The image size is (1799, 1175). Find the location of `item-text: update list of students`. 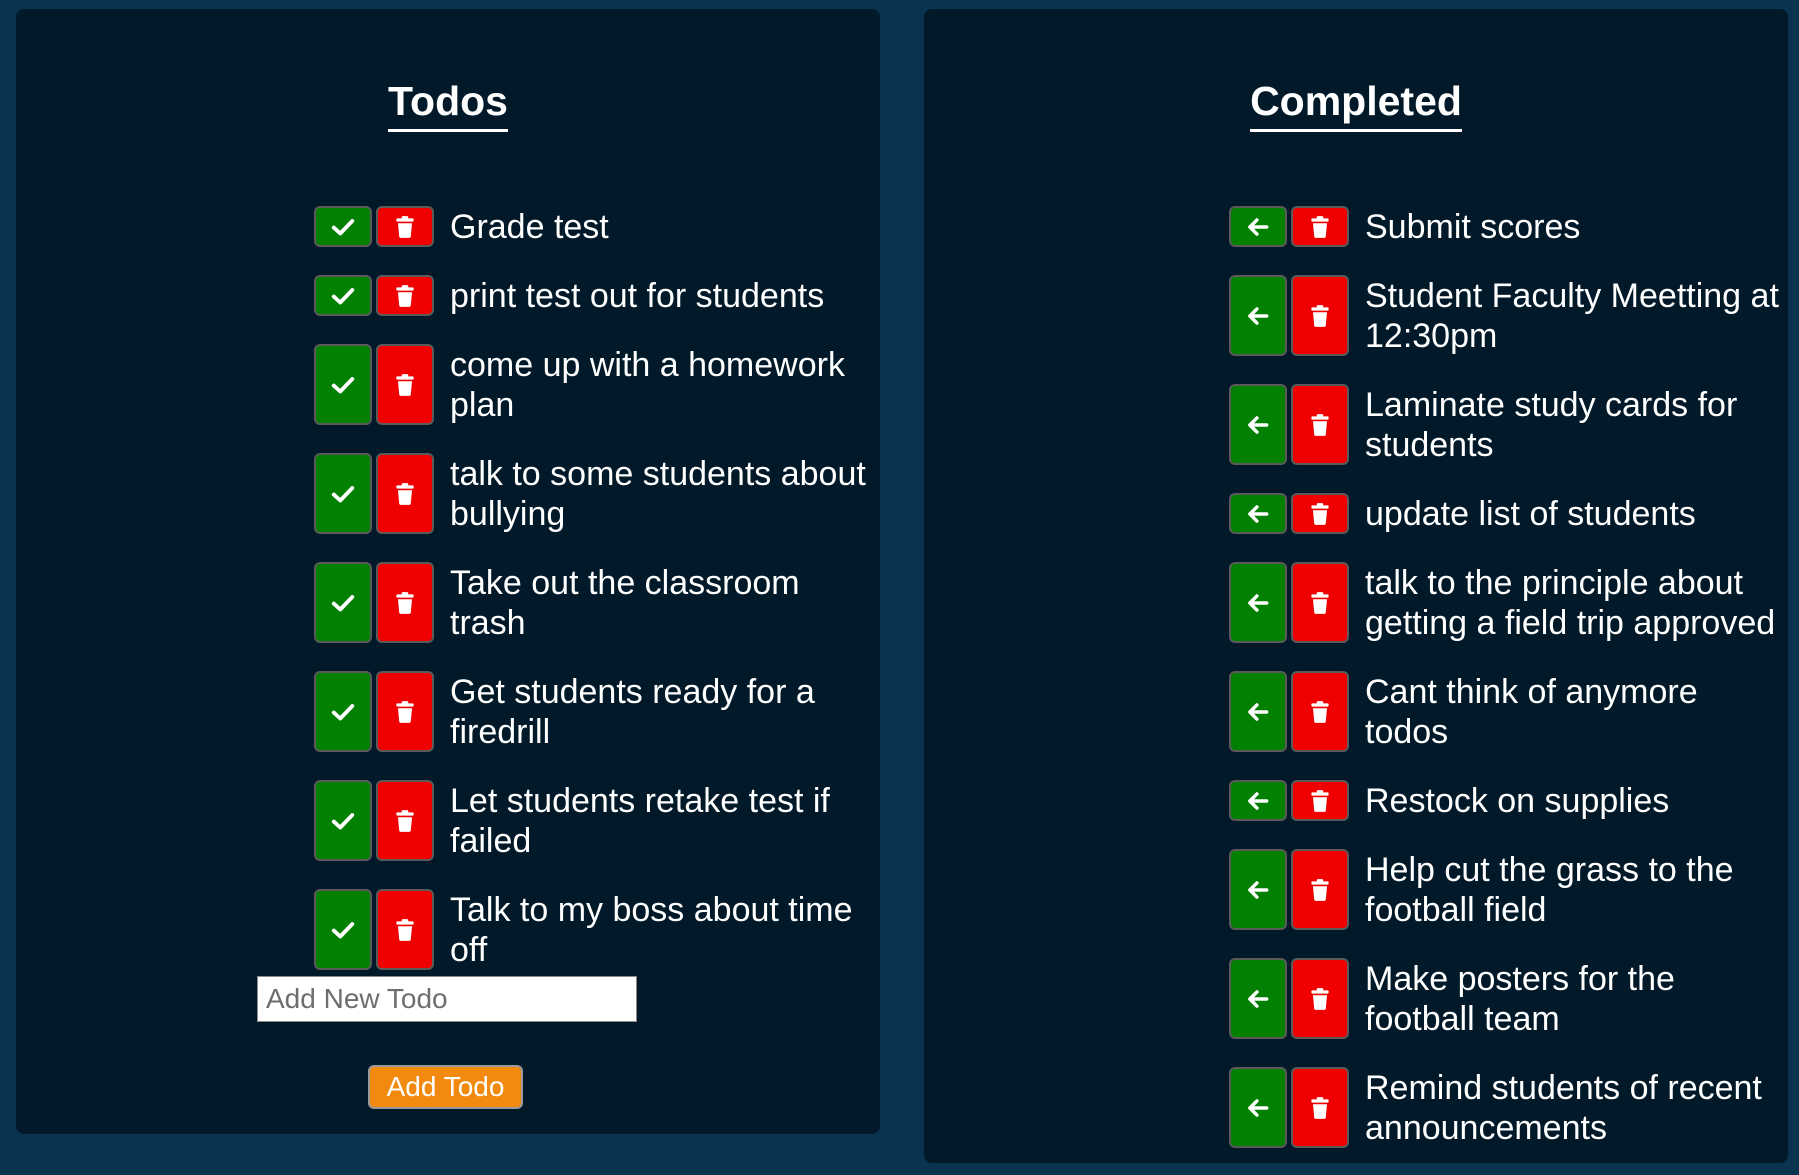

item-text: update list of students is located at coordinates (1530, 514).